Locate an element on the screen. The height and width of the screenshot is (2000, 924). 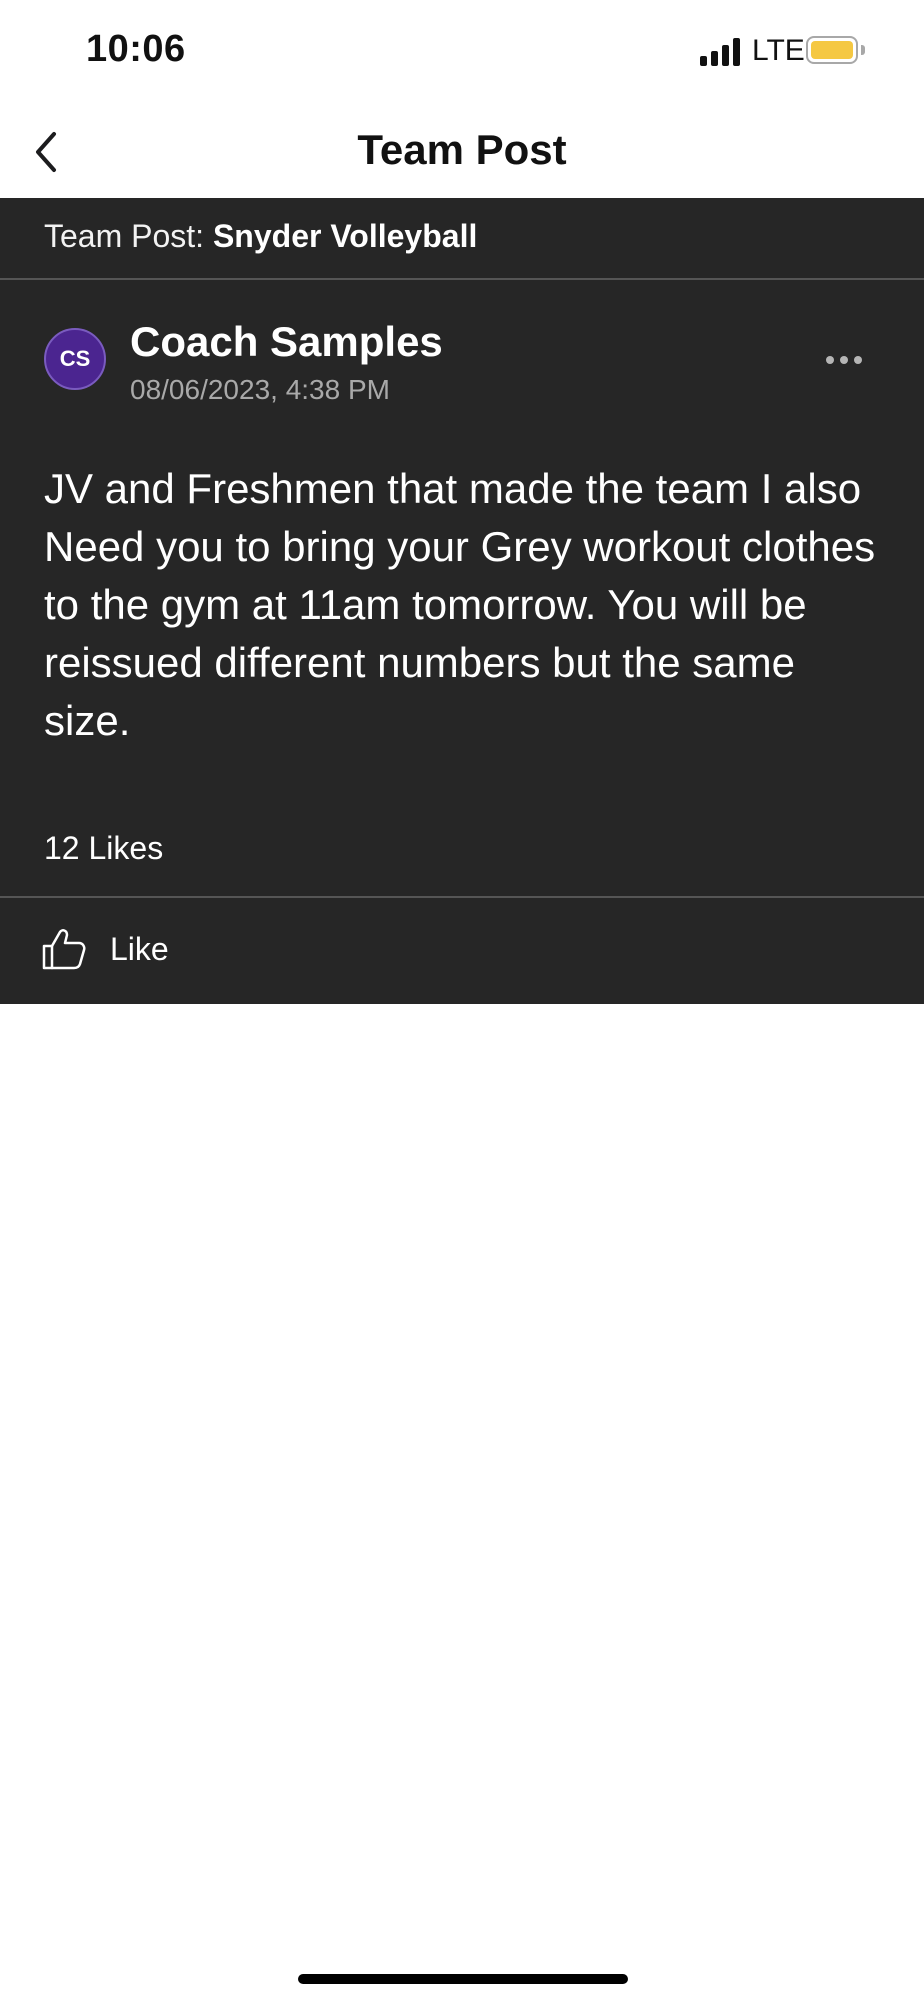
avatar-initials: CS is located at coordinates (75, 358).